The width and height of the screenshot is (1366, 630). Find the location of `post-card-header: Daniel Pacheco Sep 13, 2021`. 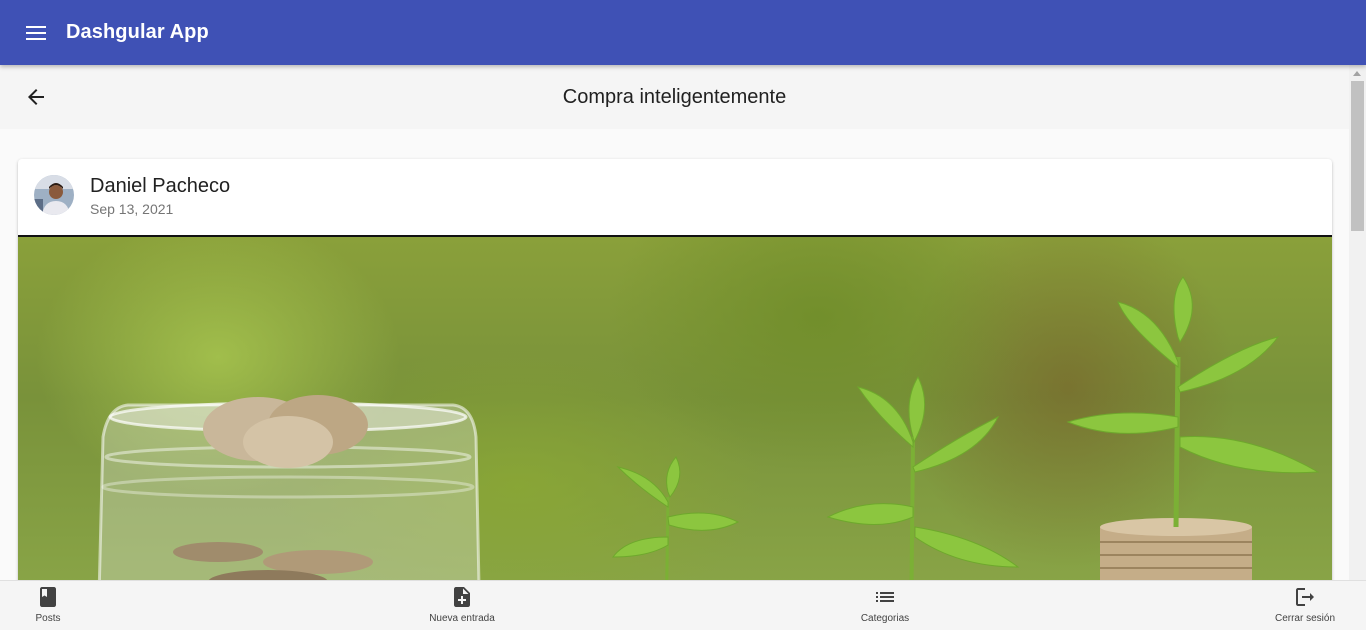

post-card-header: Daniel Pacheco Sep 13, 2021 is located at coordinates (675, 197).